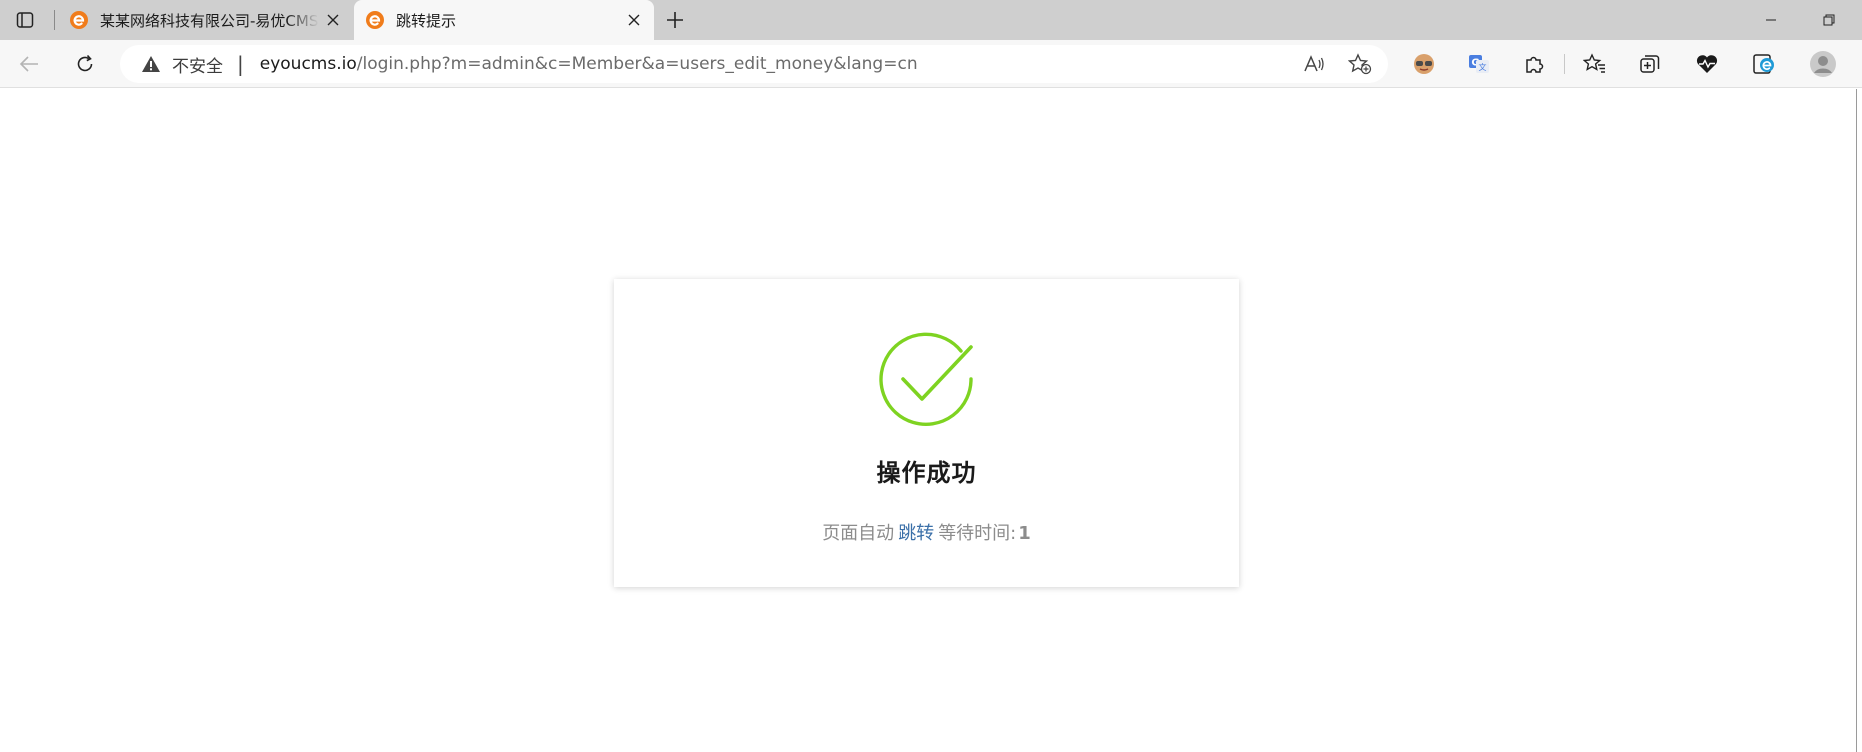  What do you see at coordinates (1424, 64) in the screenshot?
I see `extension-avatar-icon` at bounding box center [1424, 64].